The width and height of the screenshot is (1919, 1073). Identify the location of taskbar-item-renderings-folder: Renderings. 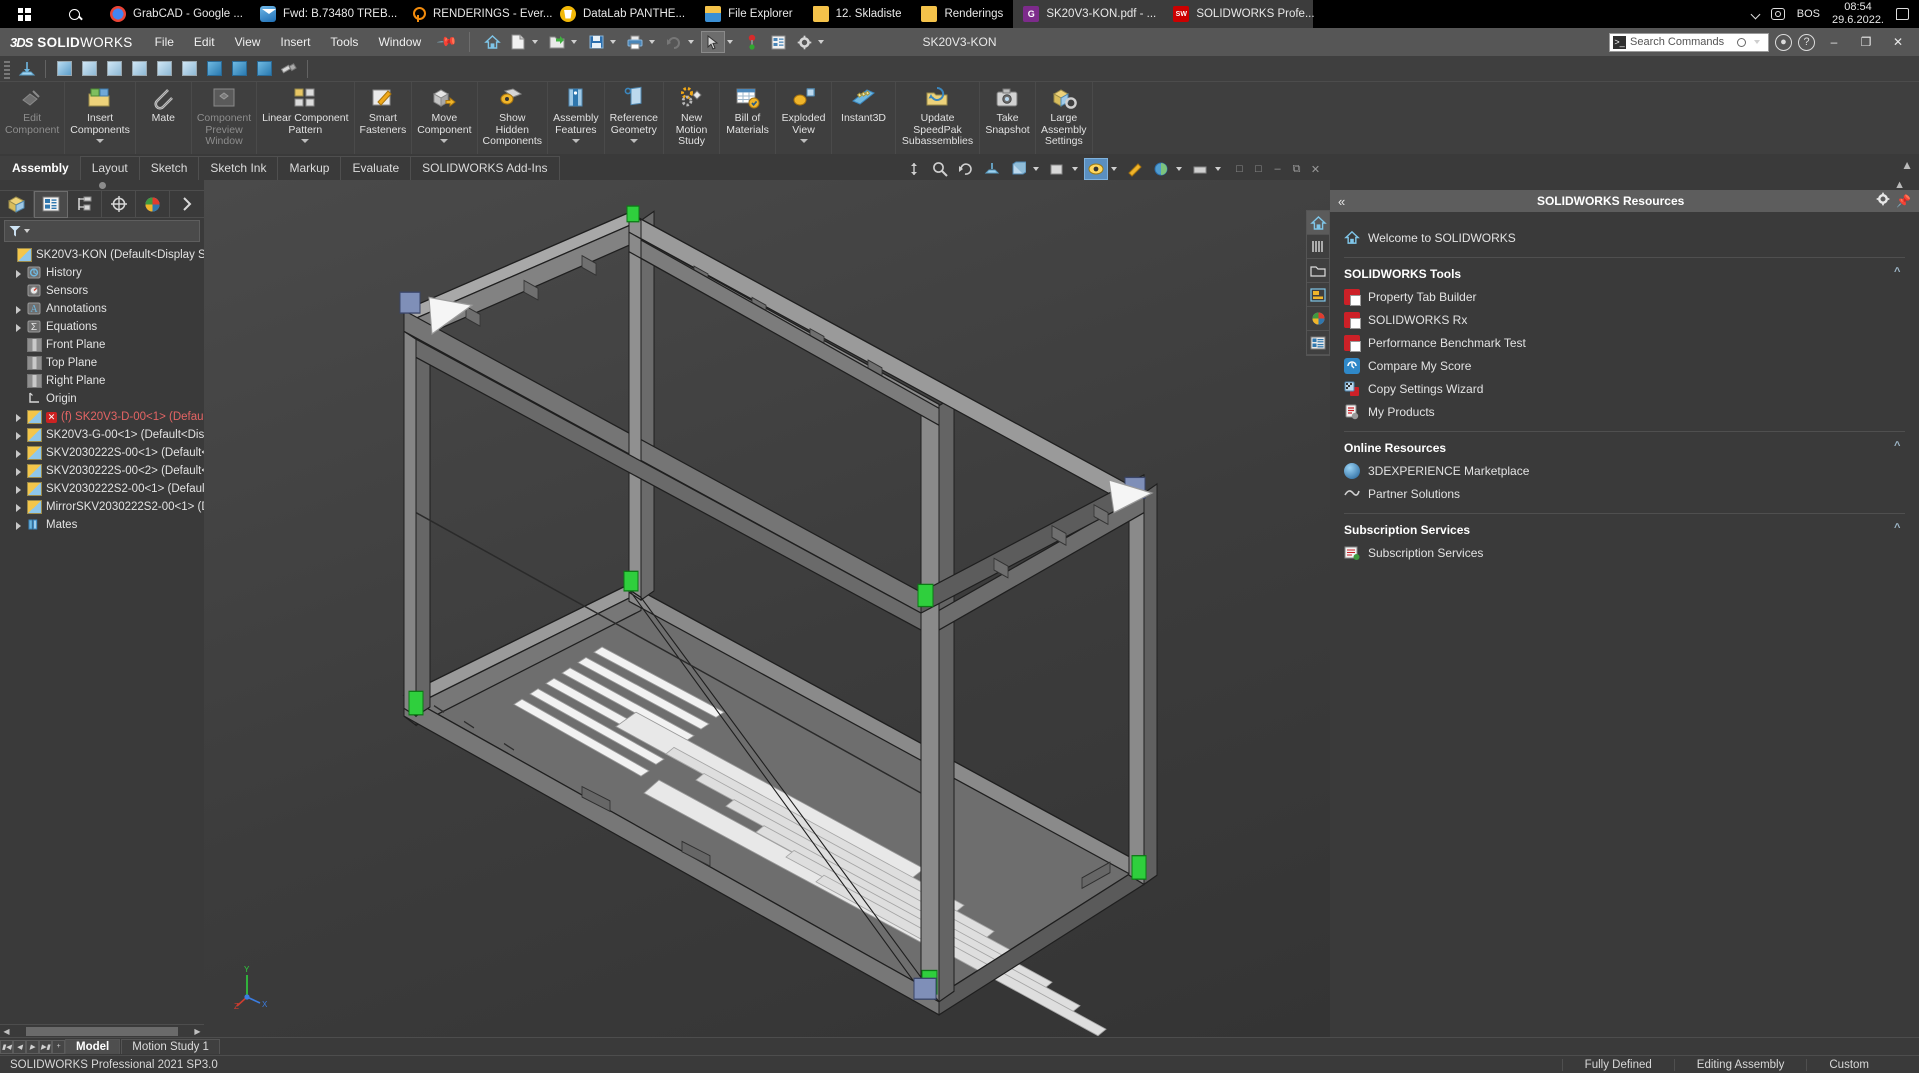
(962, 14).